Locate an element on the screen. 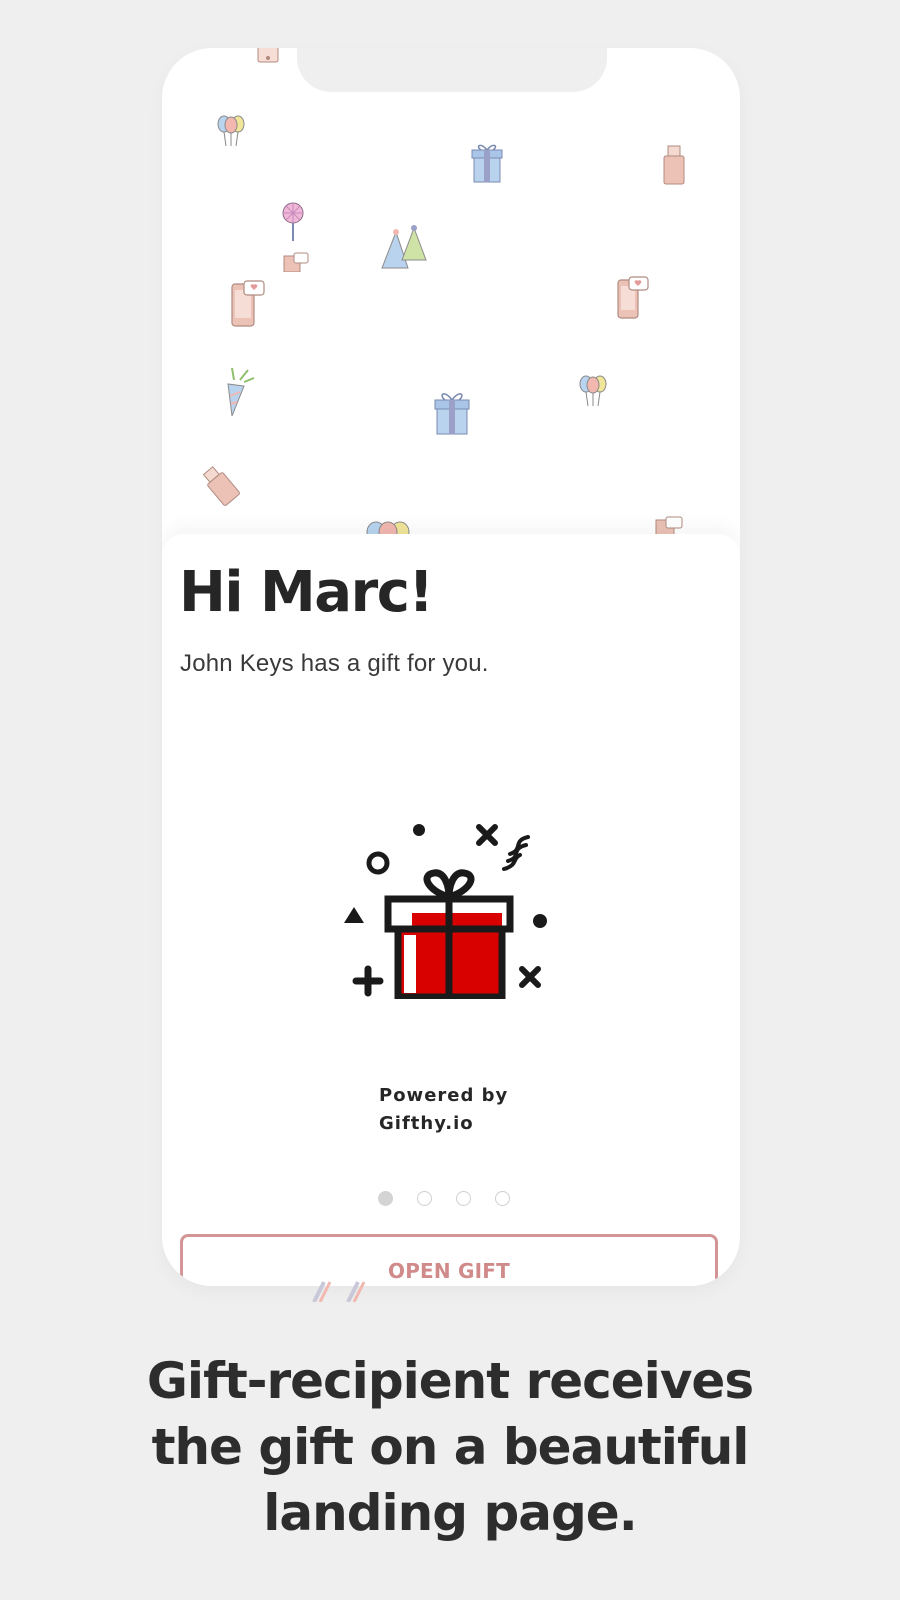  caption-line-2: the gift on a beautiful is located at coordinates (450, 1447).